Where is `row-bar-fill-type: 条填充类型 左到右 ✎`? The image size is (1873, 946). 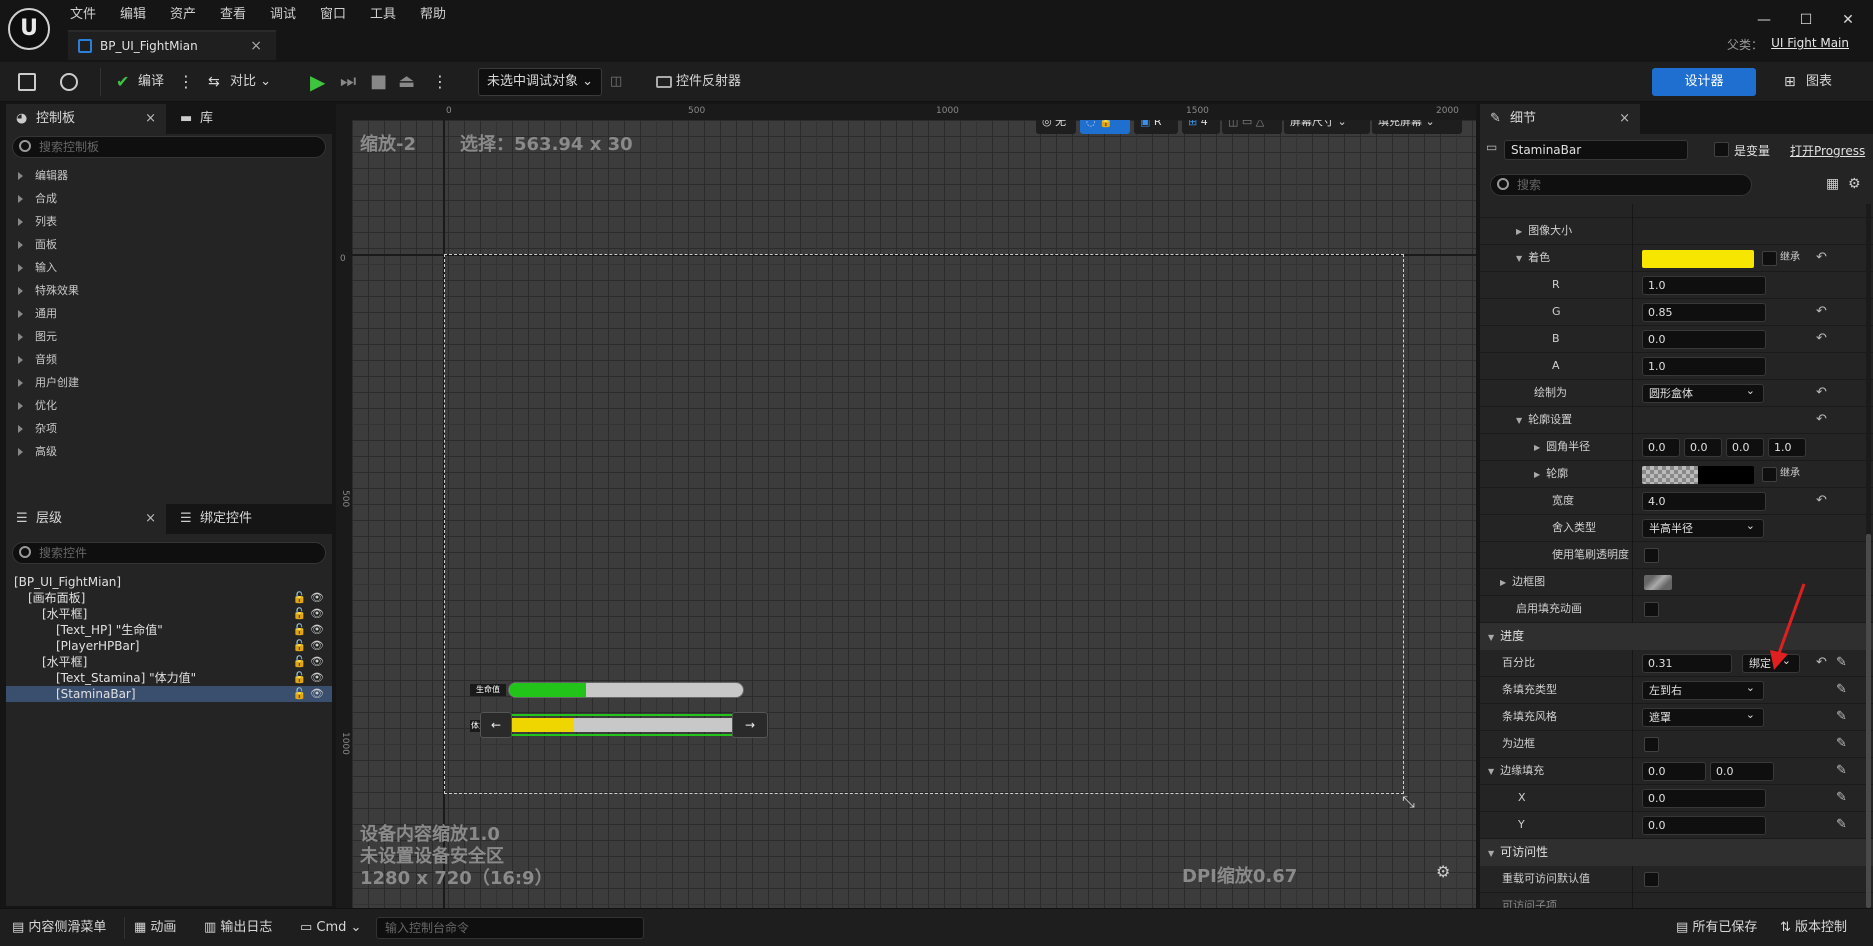
row-bar-fill-type: 条填充类型 左到右 ✎ is located at coordinates (1676, 690).